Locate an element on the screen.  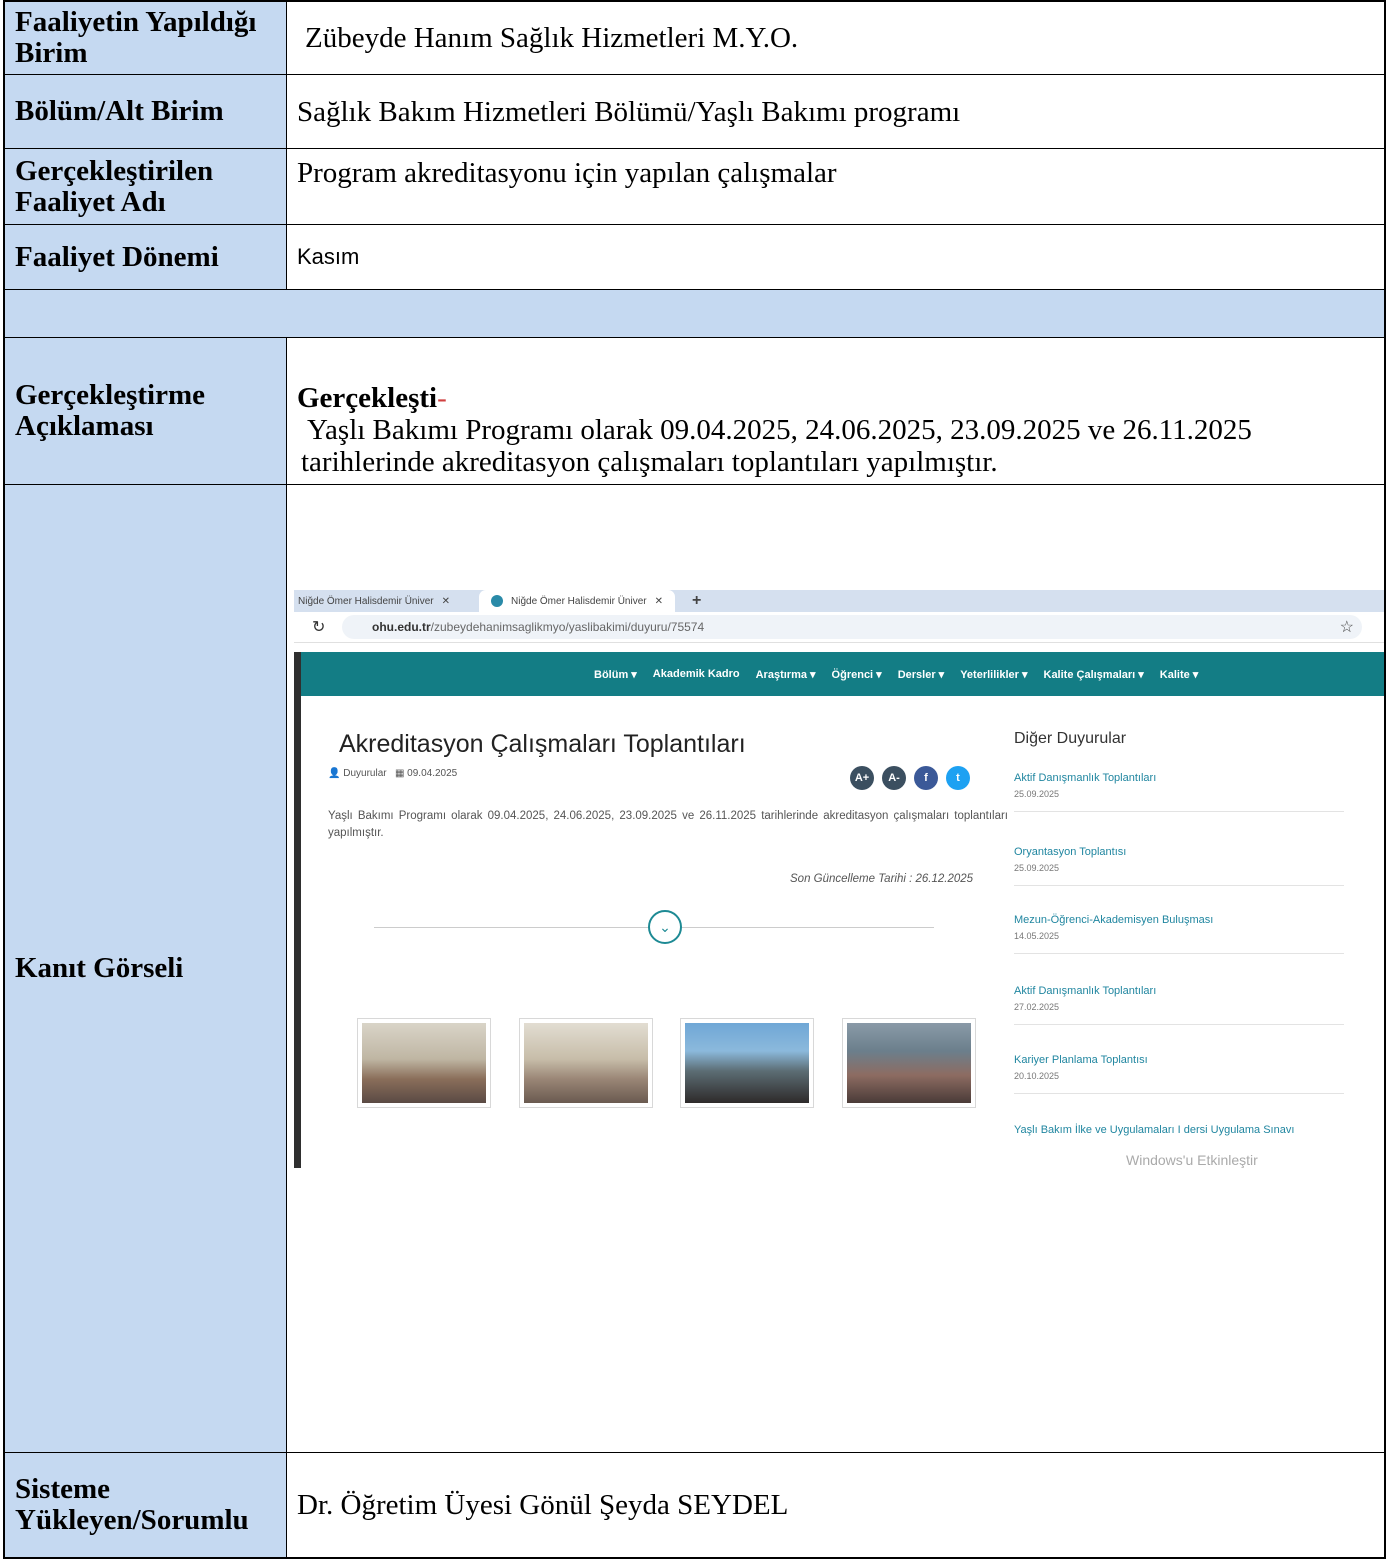
font-increase-icon: A+ is located at coordinates (862, 778).